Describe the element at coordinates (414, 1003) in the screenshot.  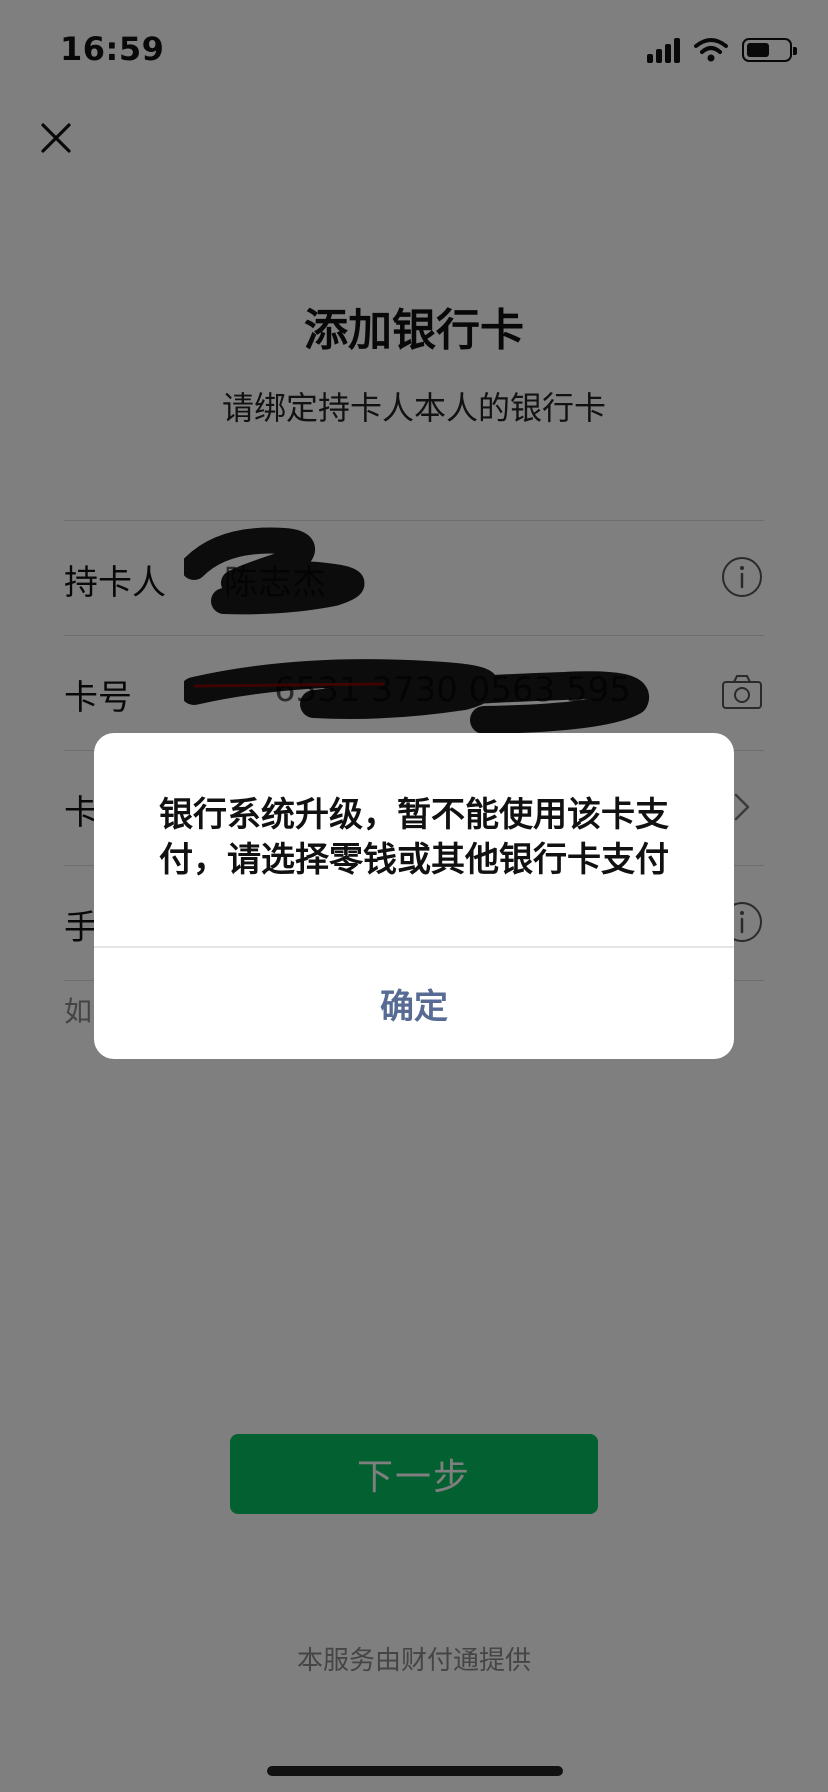
I see `confirm-button: 确定` at that location.